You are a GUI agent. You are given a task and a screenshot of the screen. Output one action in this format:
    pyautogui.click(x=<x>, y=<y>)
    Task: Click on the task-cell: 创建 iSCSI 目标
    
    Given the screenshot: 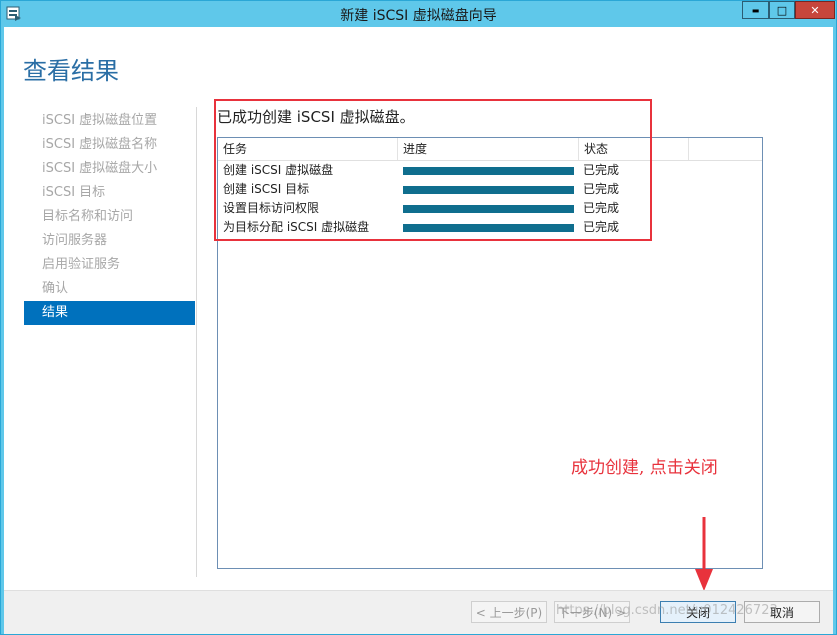 What is the action you would take?
    pyautogui.click(x=266, y=189)
    